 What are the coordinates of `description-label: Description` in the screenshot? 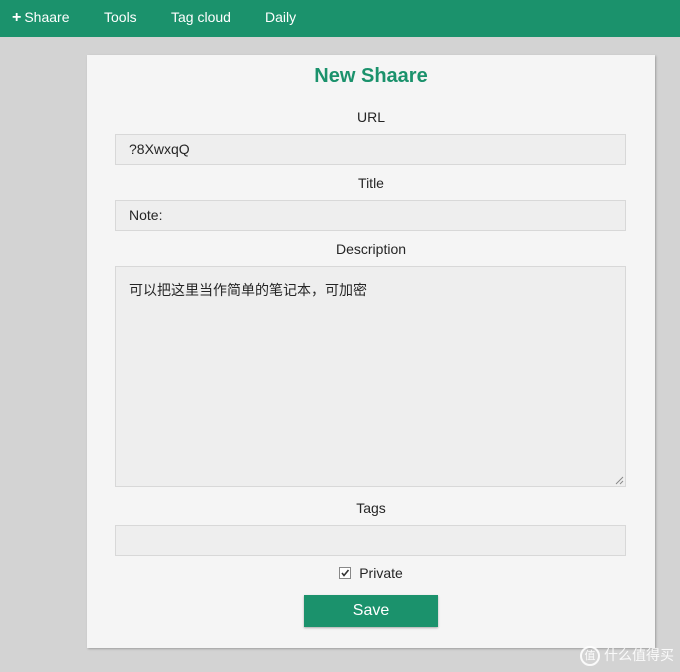 It's located at (371, 249).